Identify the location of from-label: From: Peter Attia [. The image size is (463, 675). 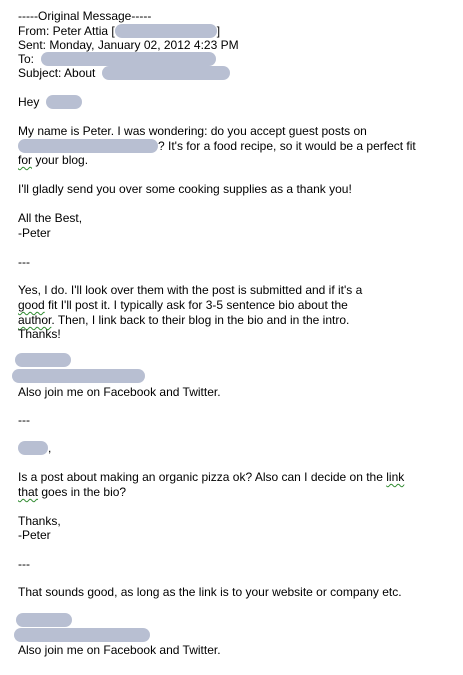
(66, 31).